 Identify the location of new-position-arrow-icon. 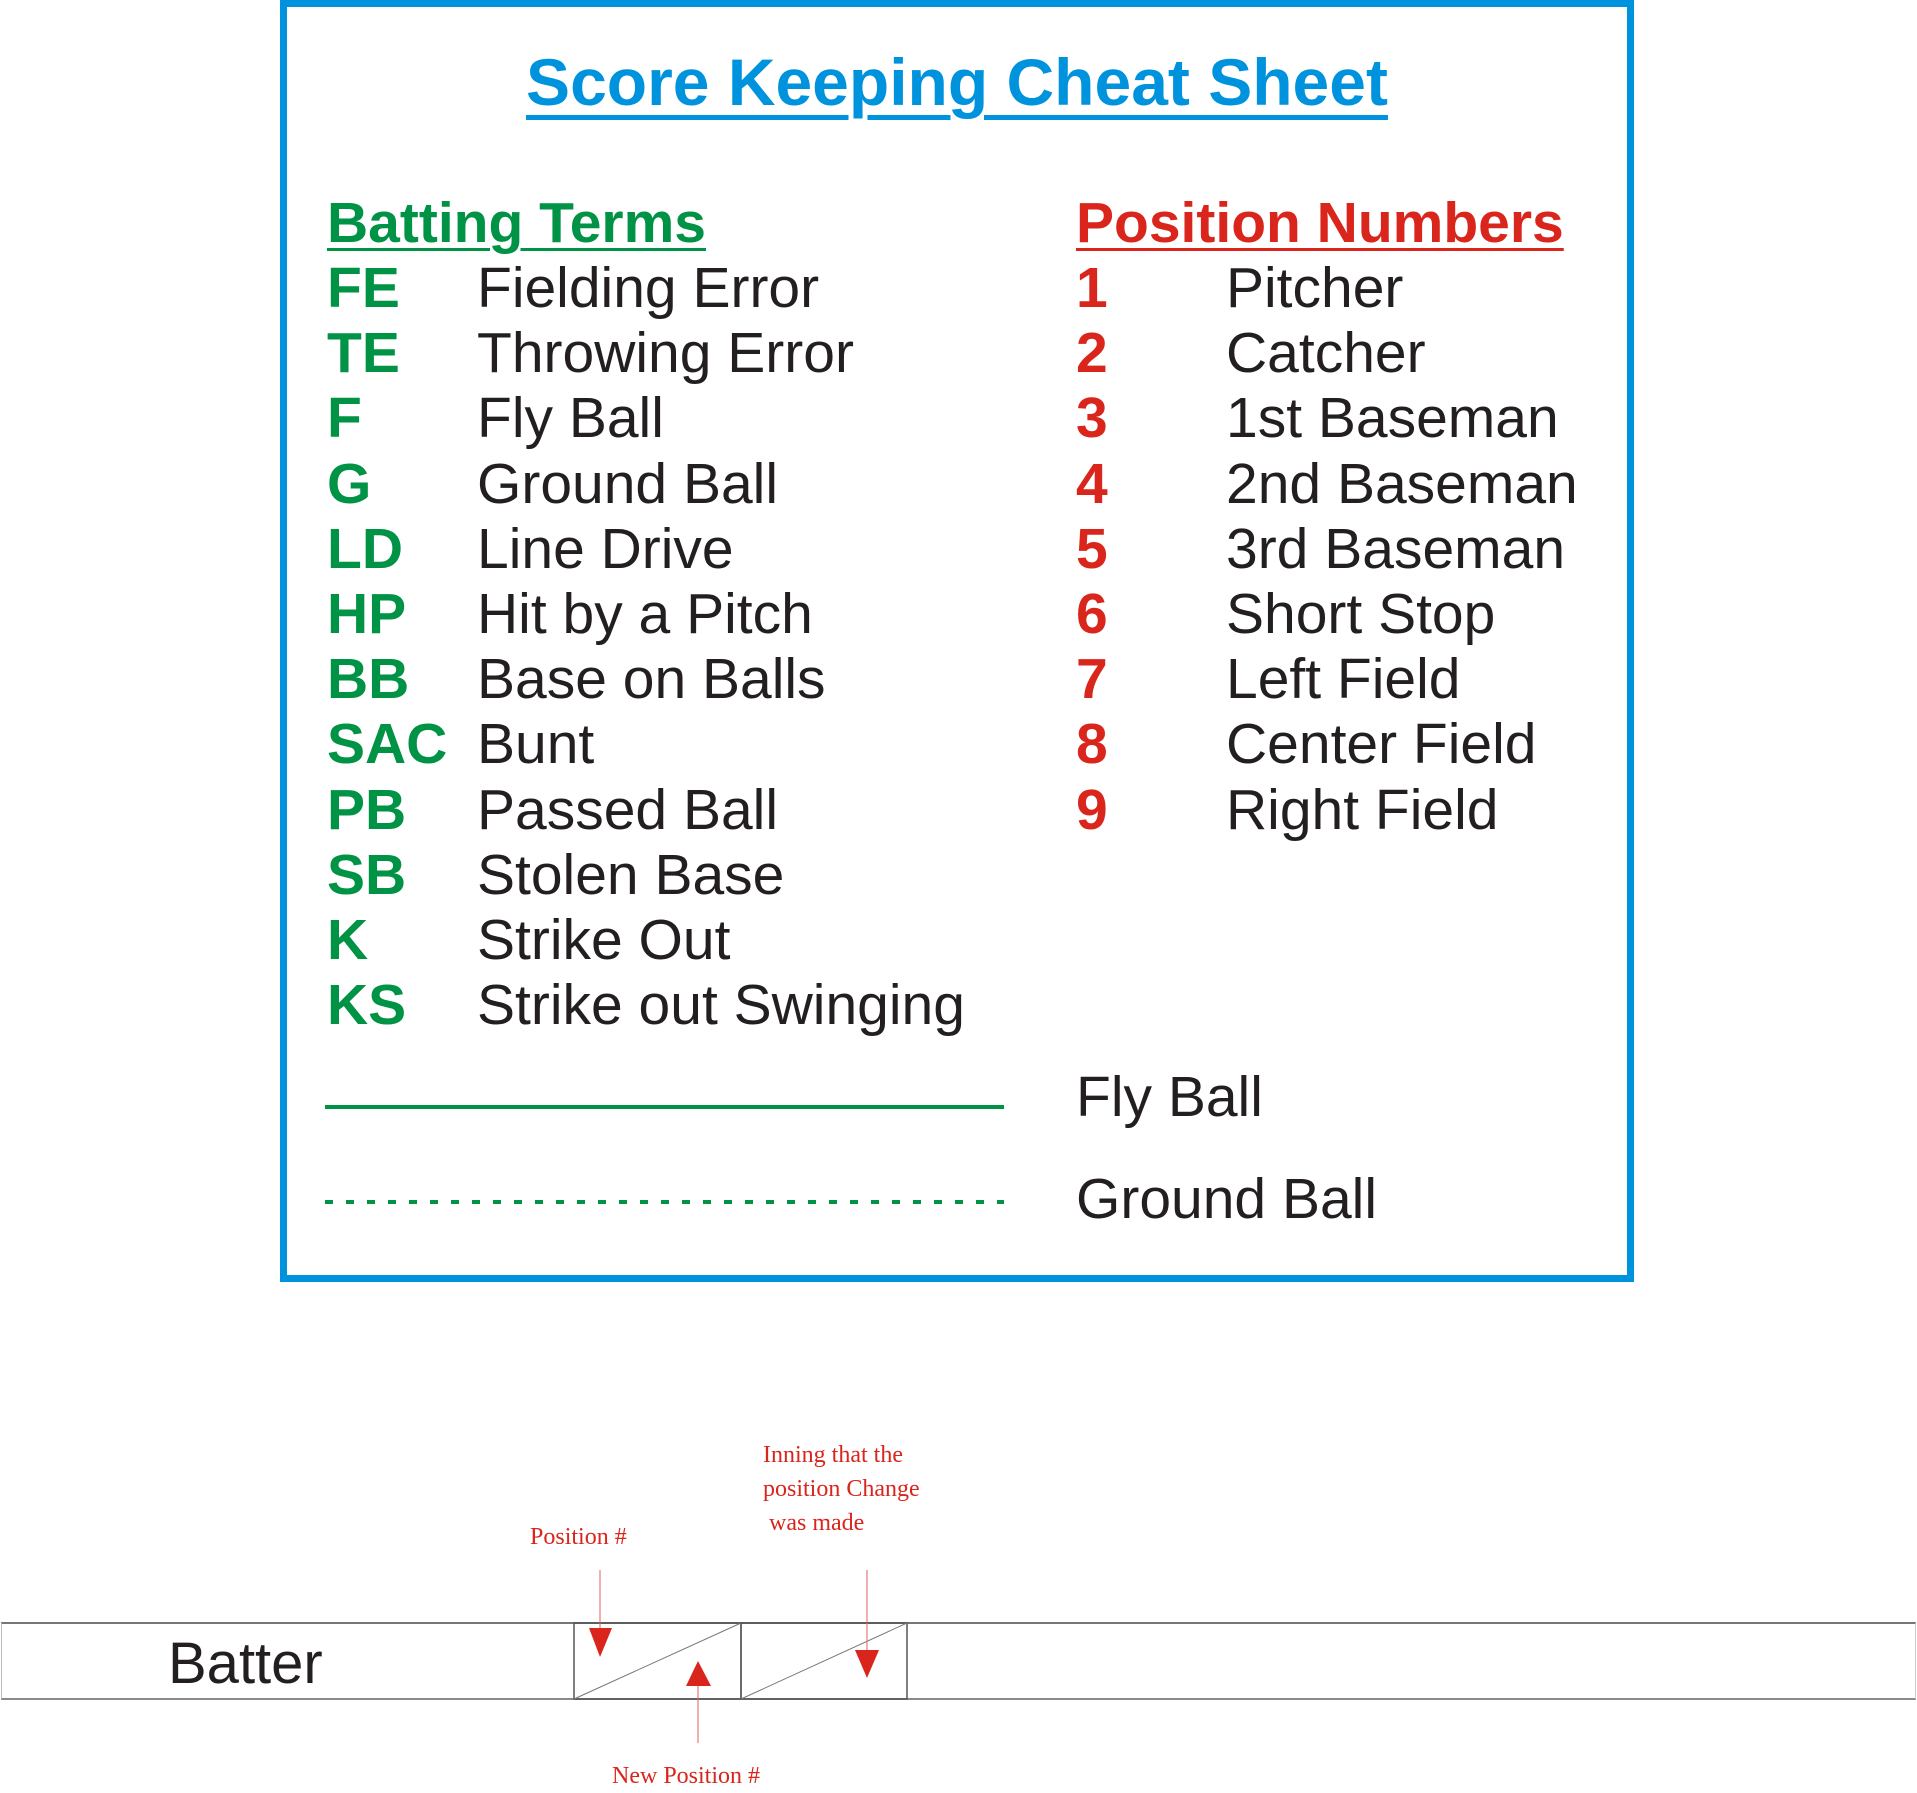
(698, 1702).